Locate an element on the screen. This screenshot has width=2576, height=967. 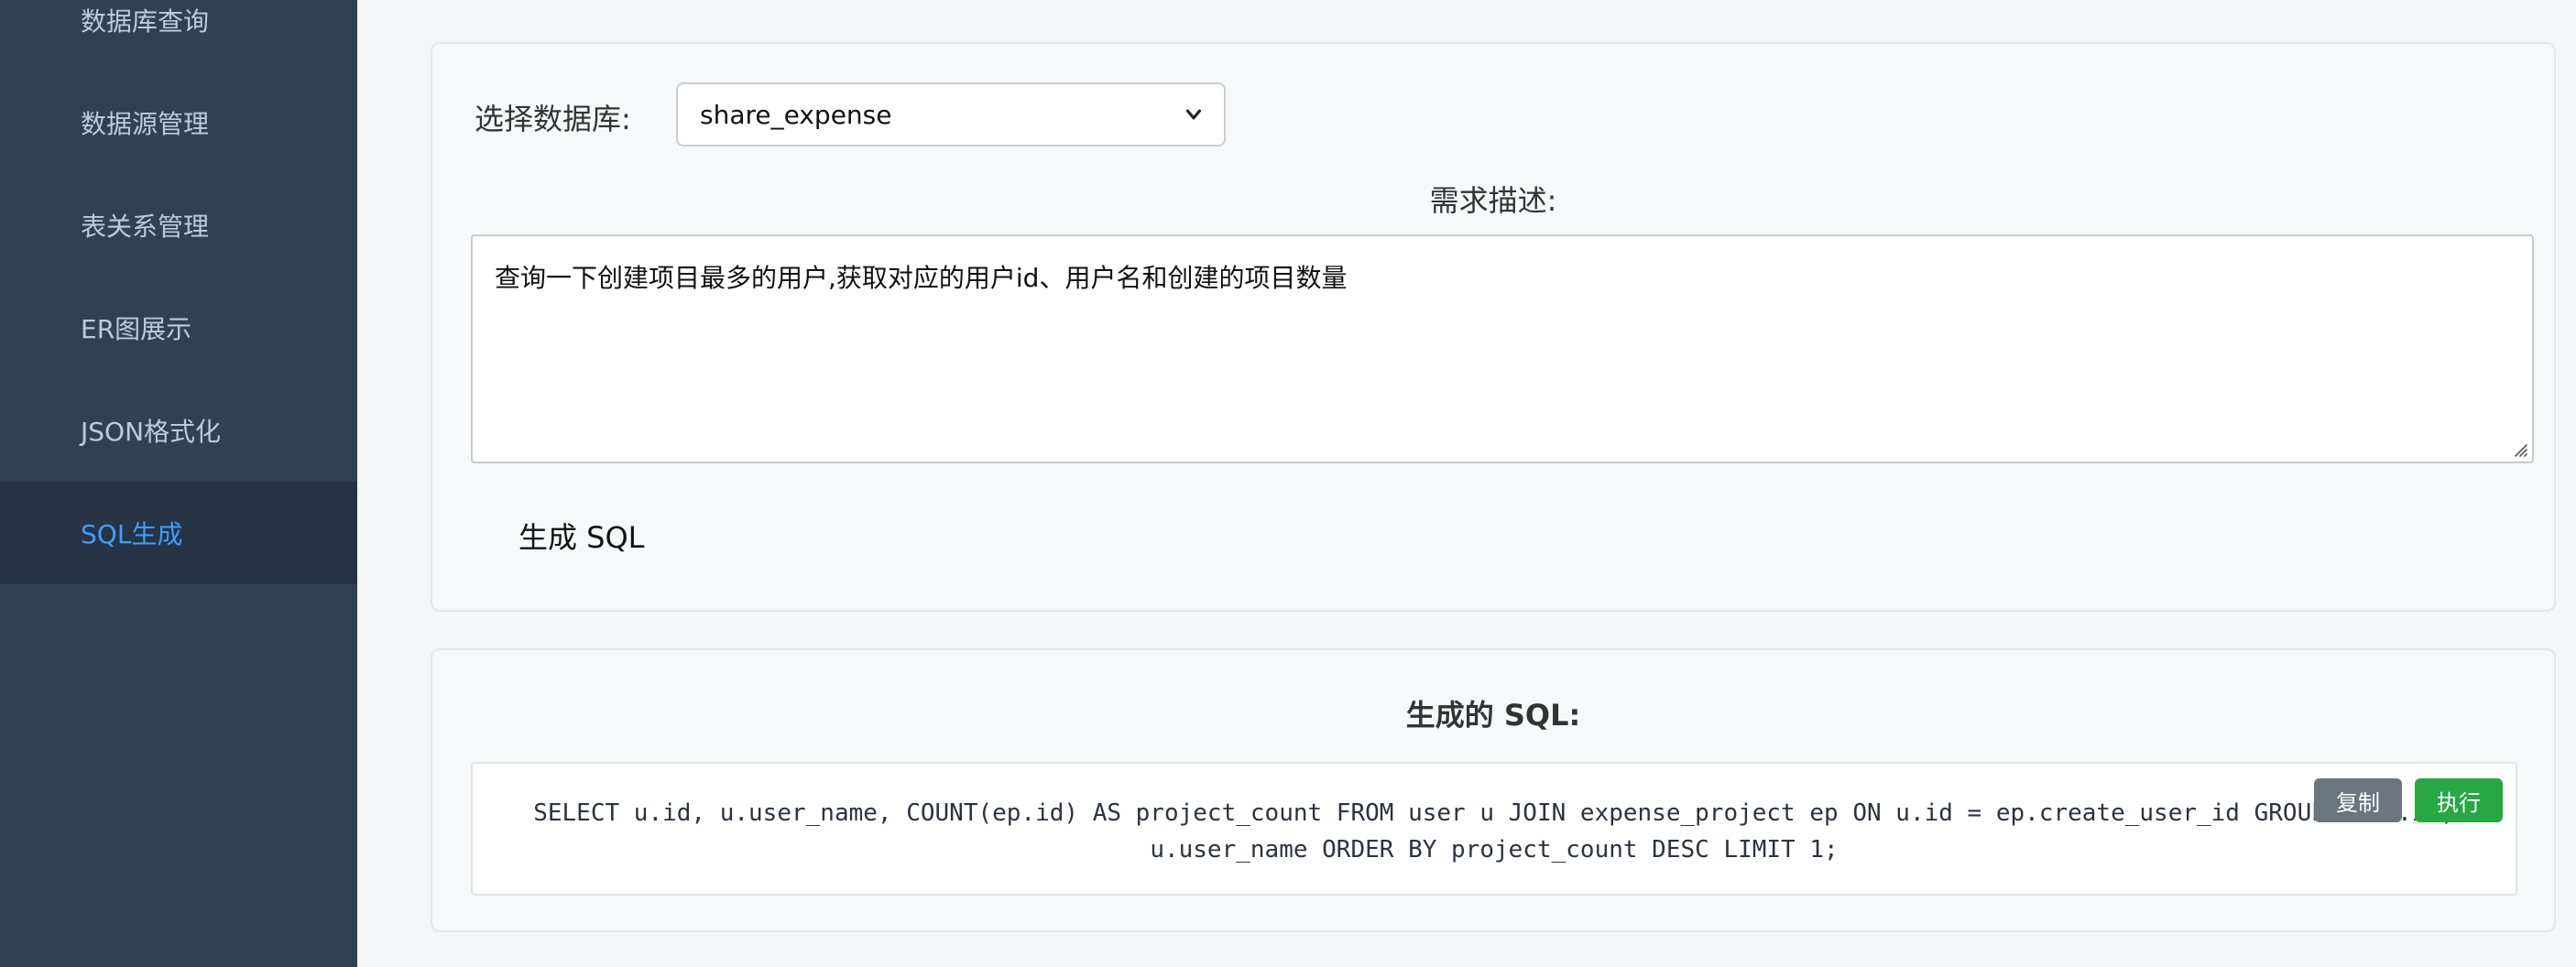
sidebar-item-db-query: 数据库查询 is located at coordinates (179, 35).